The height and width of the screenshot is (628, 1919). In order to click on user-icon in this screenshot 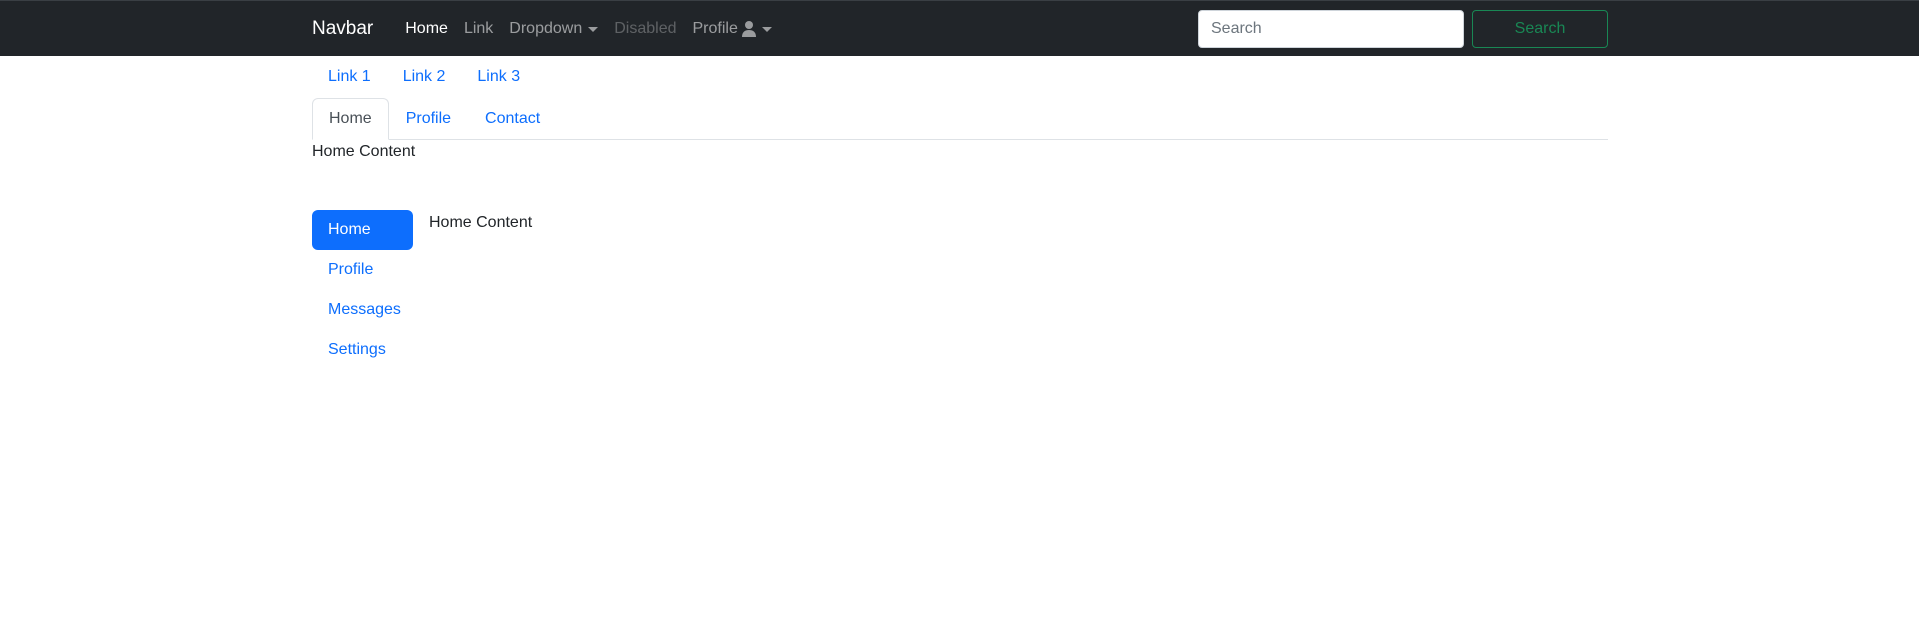, I will do `click(748, 29)`.